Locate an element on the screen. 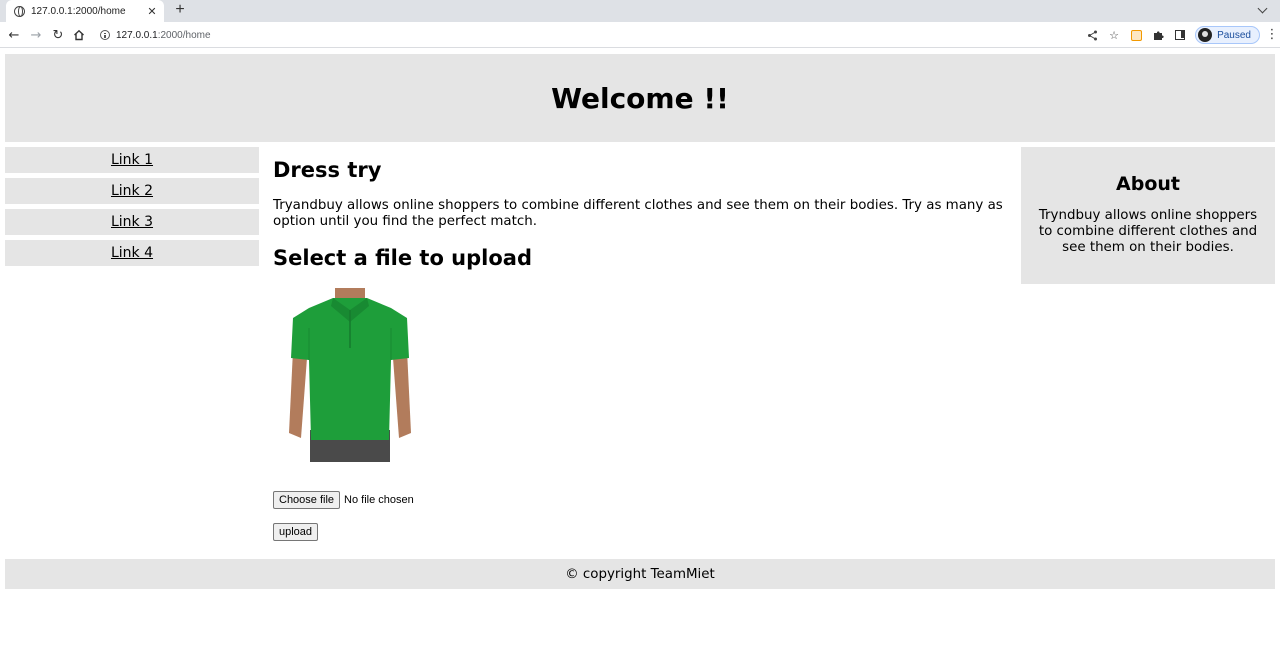  browser-tab: 127.0.0.1:2000/home ✕ is located at coordinates (85, 11).